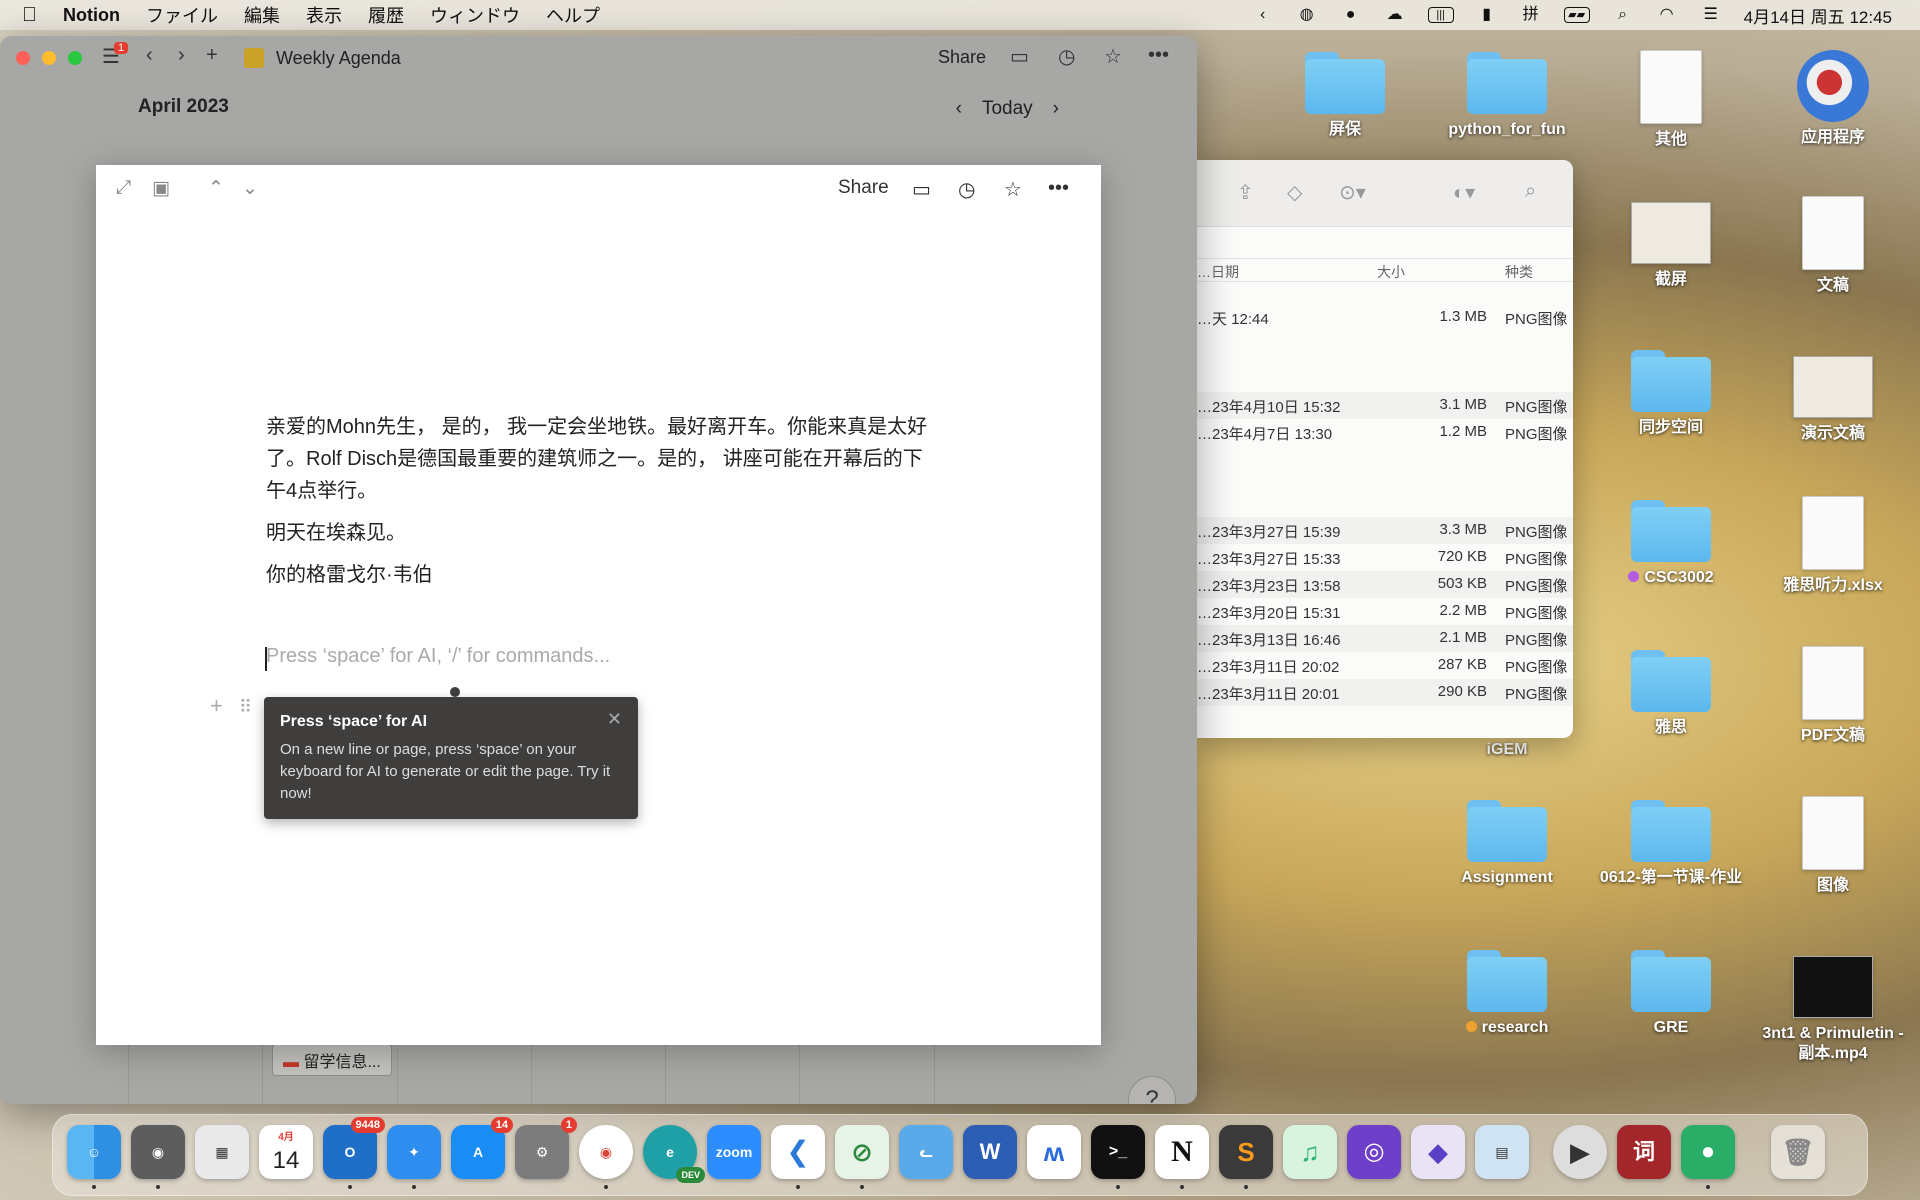  Describe the element at coordinates (1246, 1152) in the screenshot. I see `sublime-text-icon: S` at that location.